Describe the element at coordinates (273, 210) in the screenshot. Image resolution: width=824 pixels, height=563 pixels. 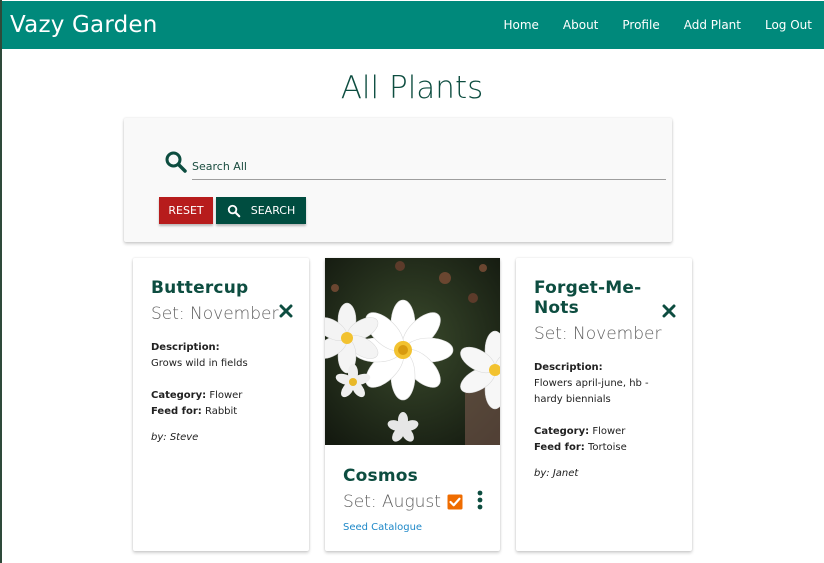
I see `search-button-label: SEARCH` at that location.